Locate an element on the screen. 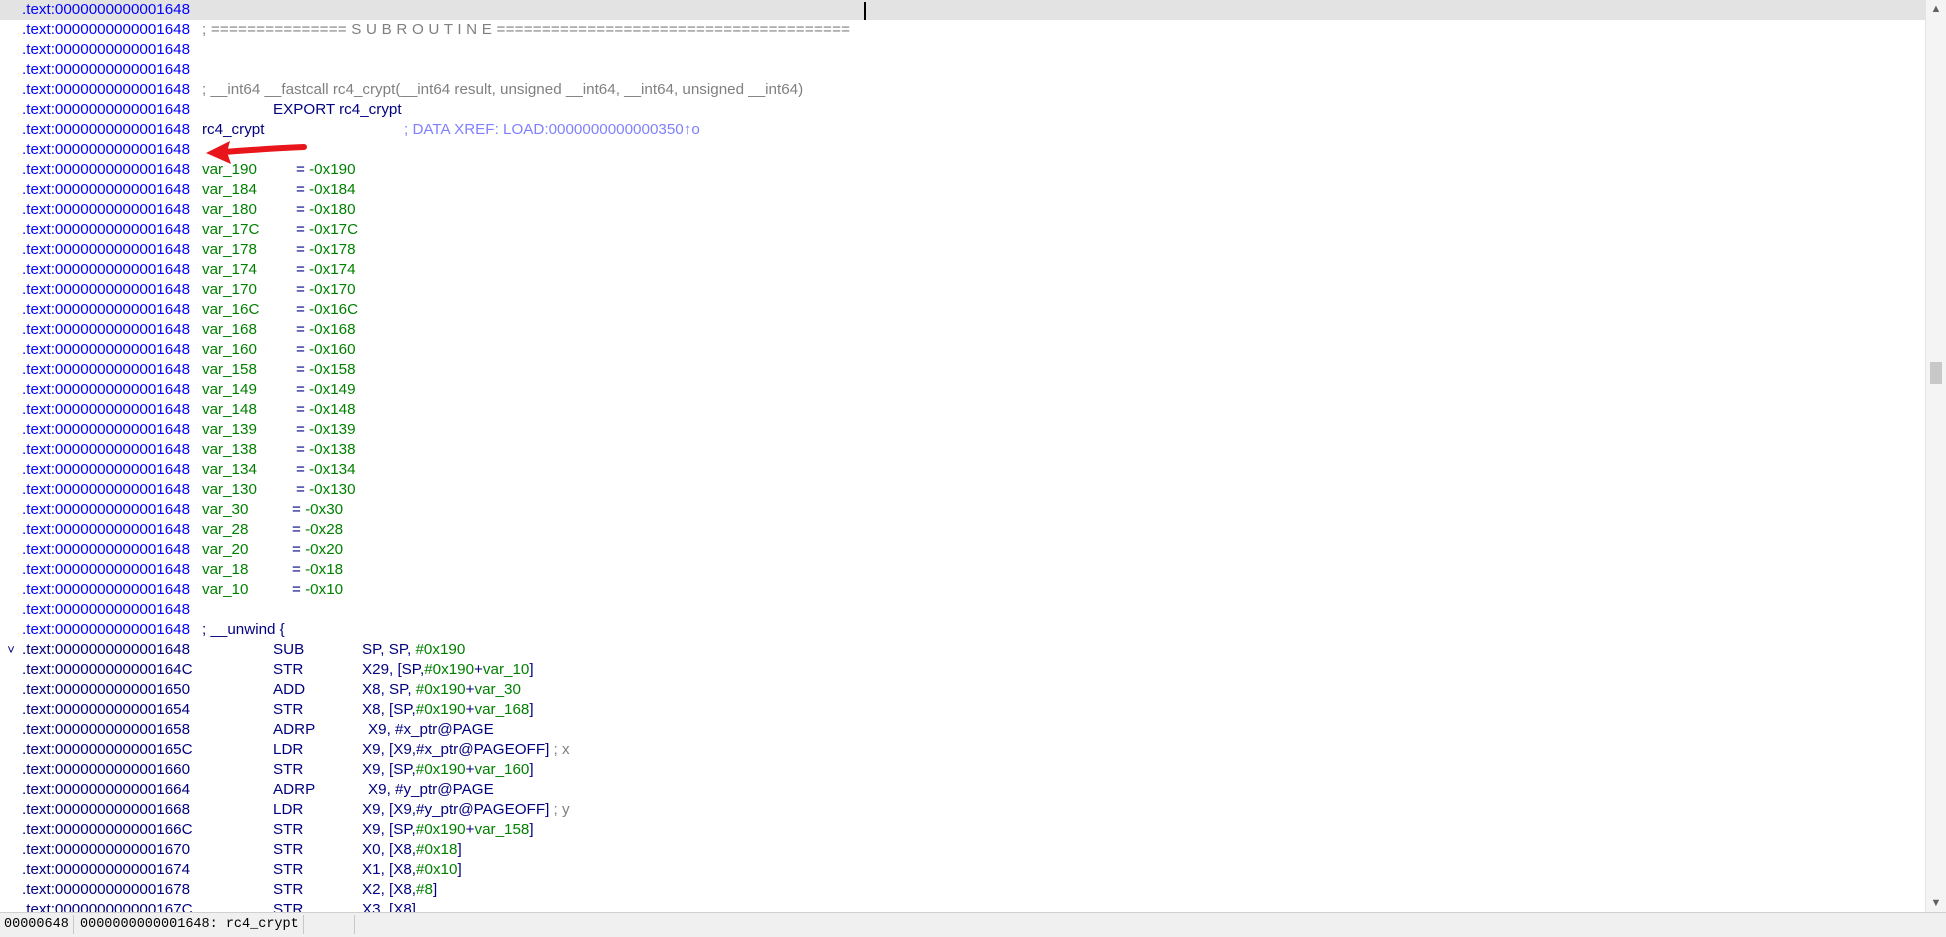  instruction-operands: X9, [X9,#x_ptr@PAGEOFF] ; x is located at coordinates (466, 750).